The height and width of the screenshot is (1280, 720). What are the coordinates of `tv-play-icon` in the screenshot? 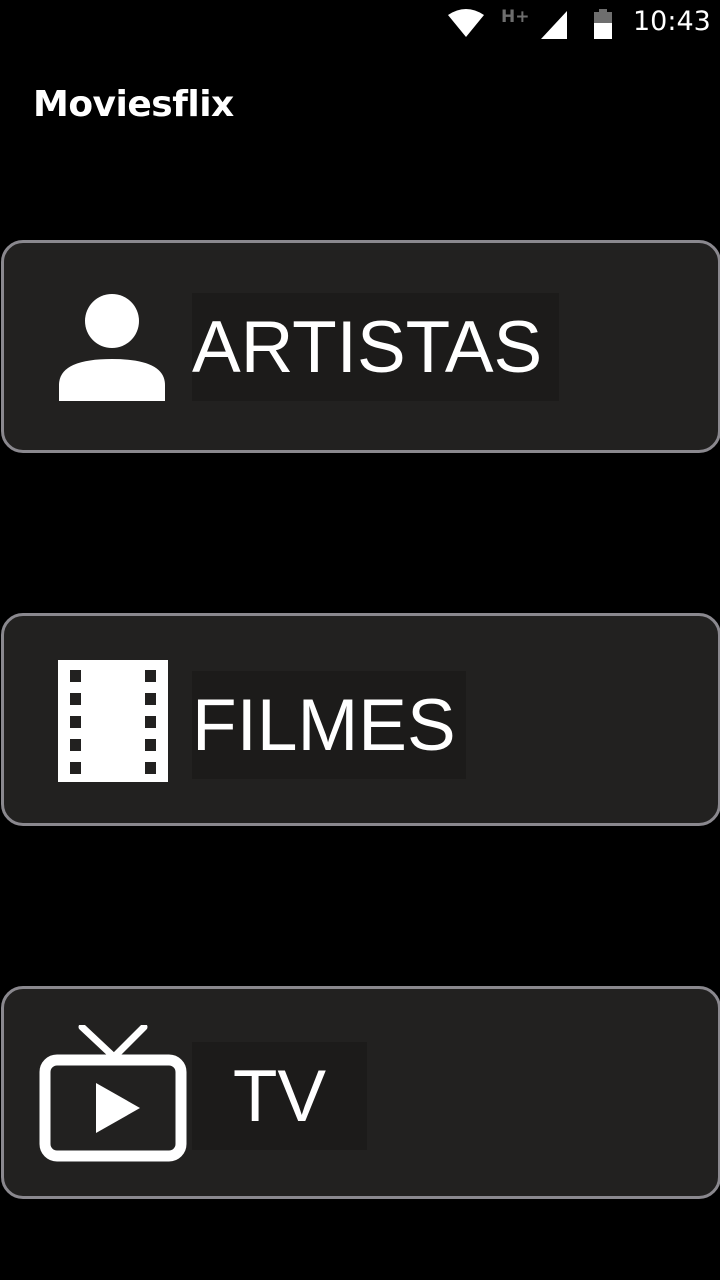 It's located at (113, 1096).